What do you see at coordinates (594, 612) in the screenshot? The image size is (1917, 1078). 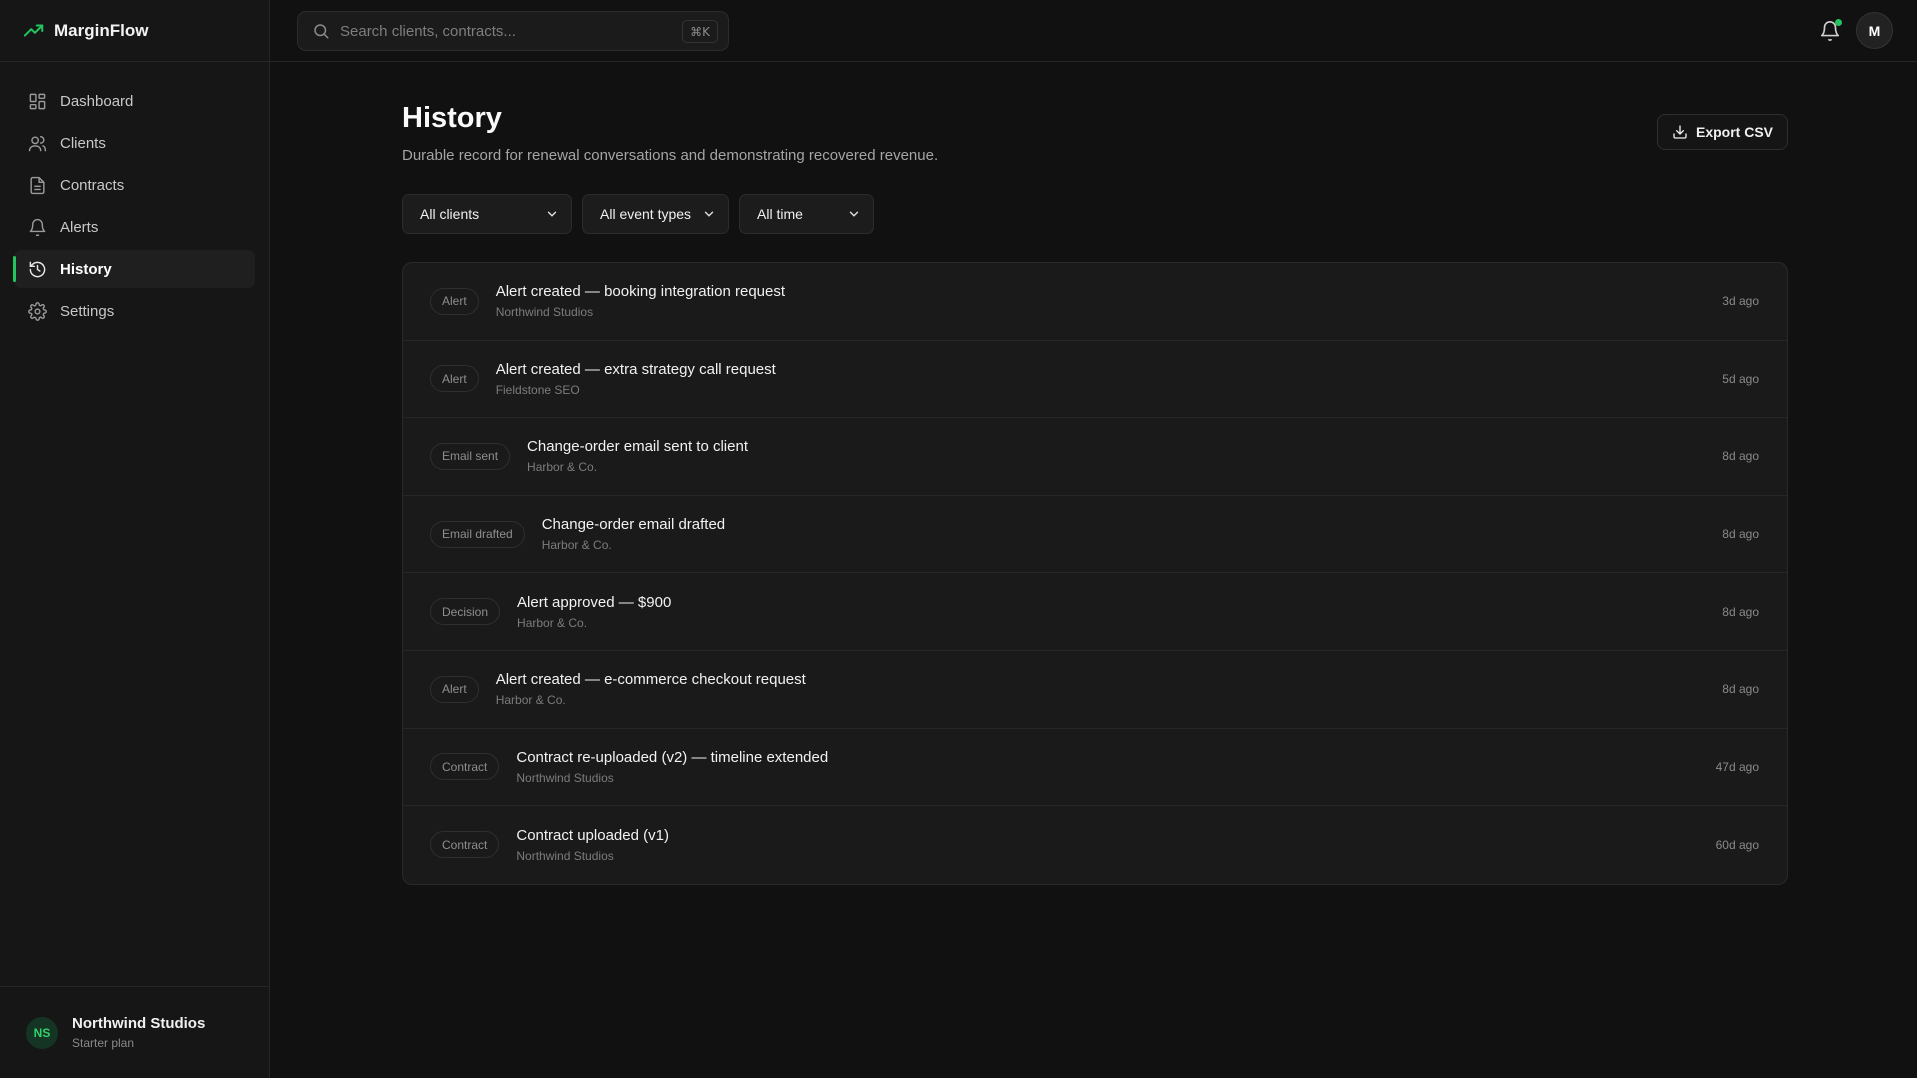 I see `event-text: Alert approved — $900 Harbor & Co.` at bounding box center [594, 612].